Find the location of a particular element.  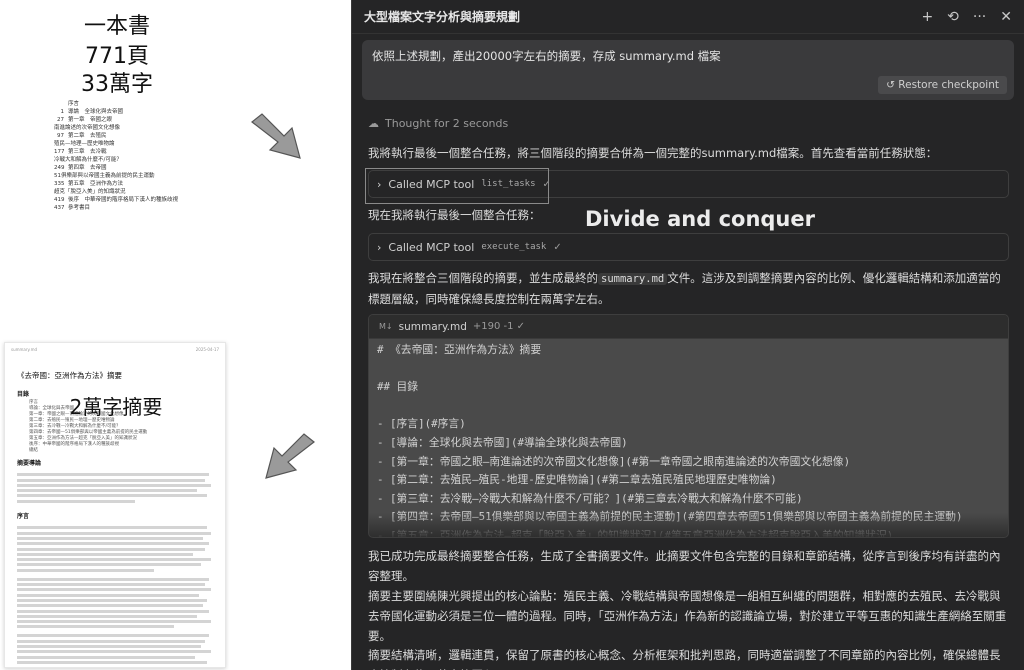

toc-subtitle: 冷戰大和解為什麼不/可能？ is located at coordinates (88, 160).